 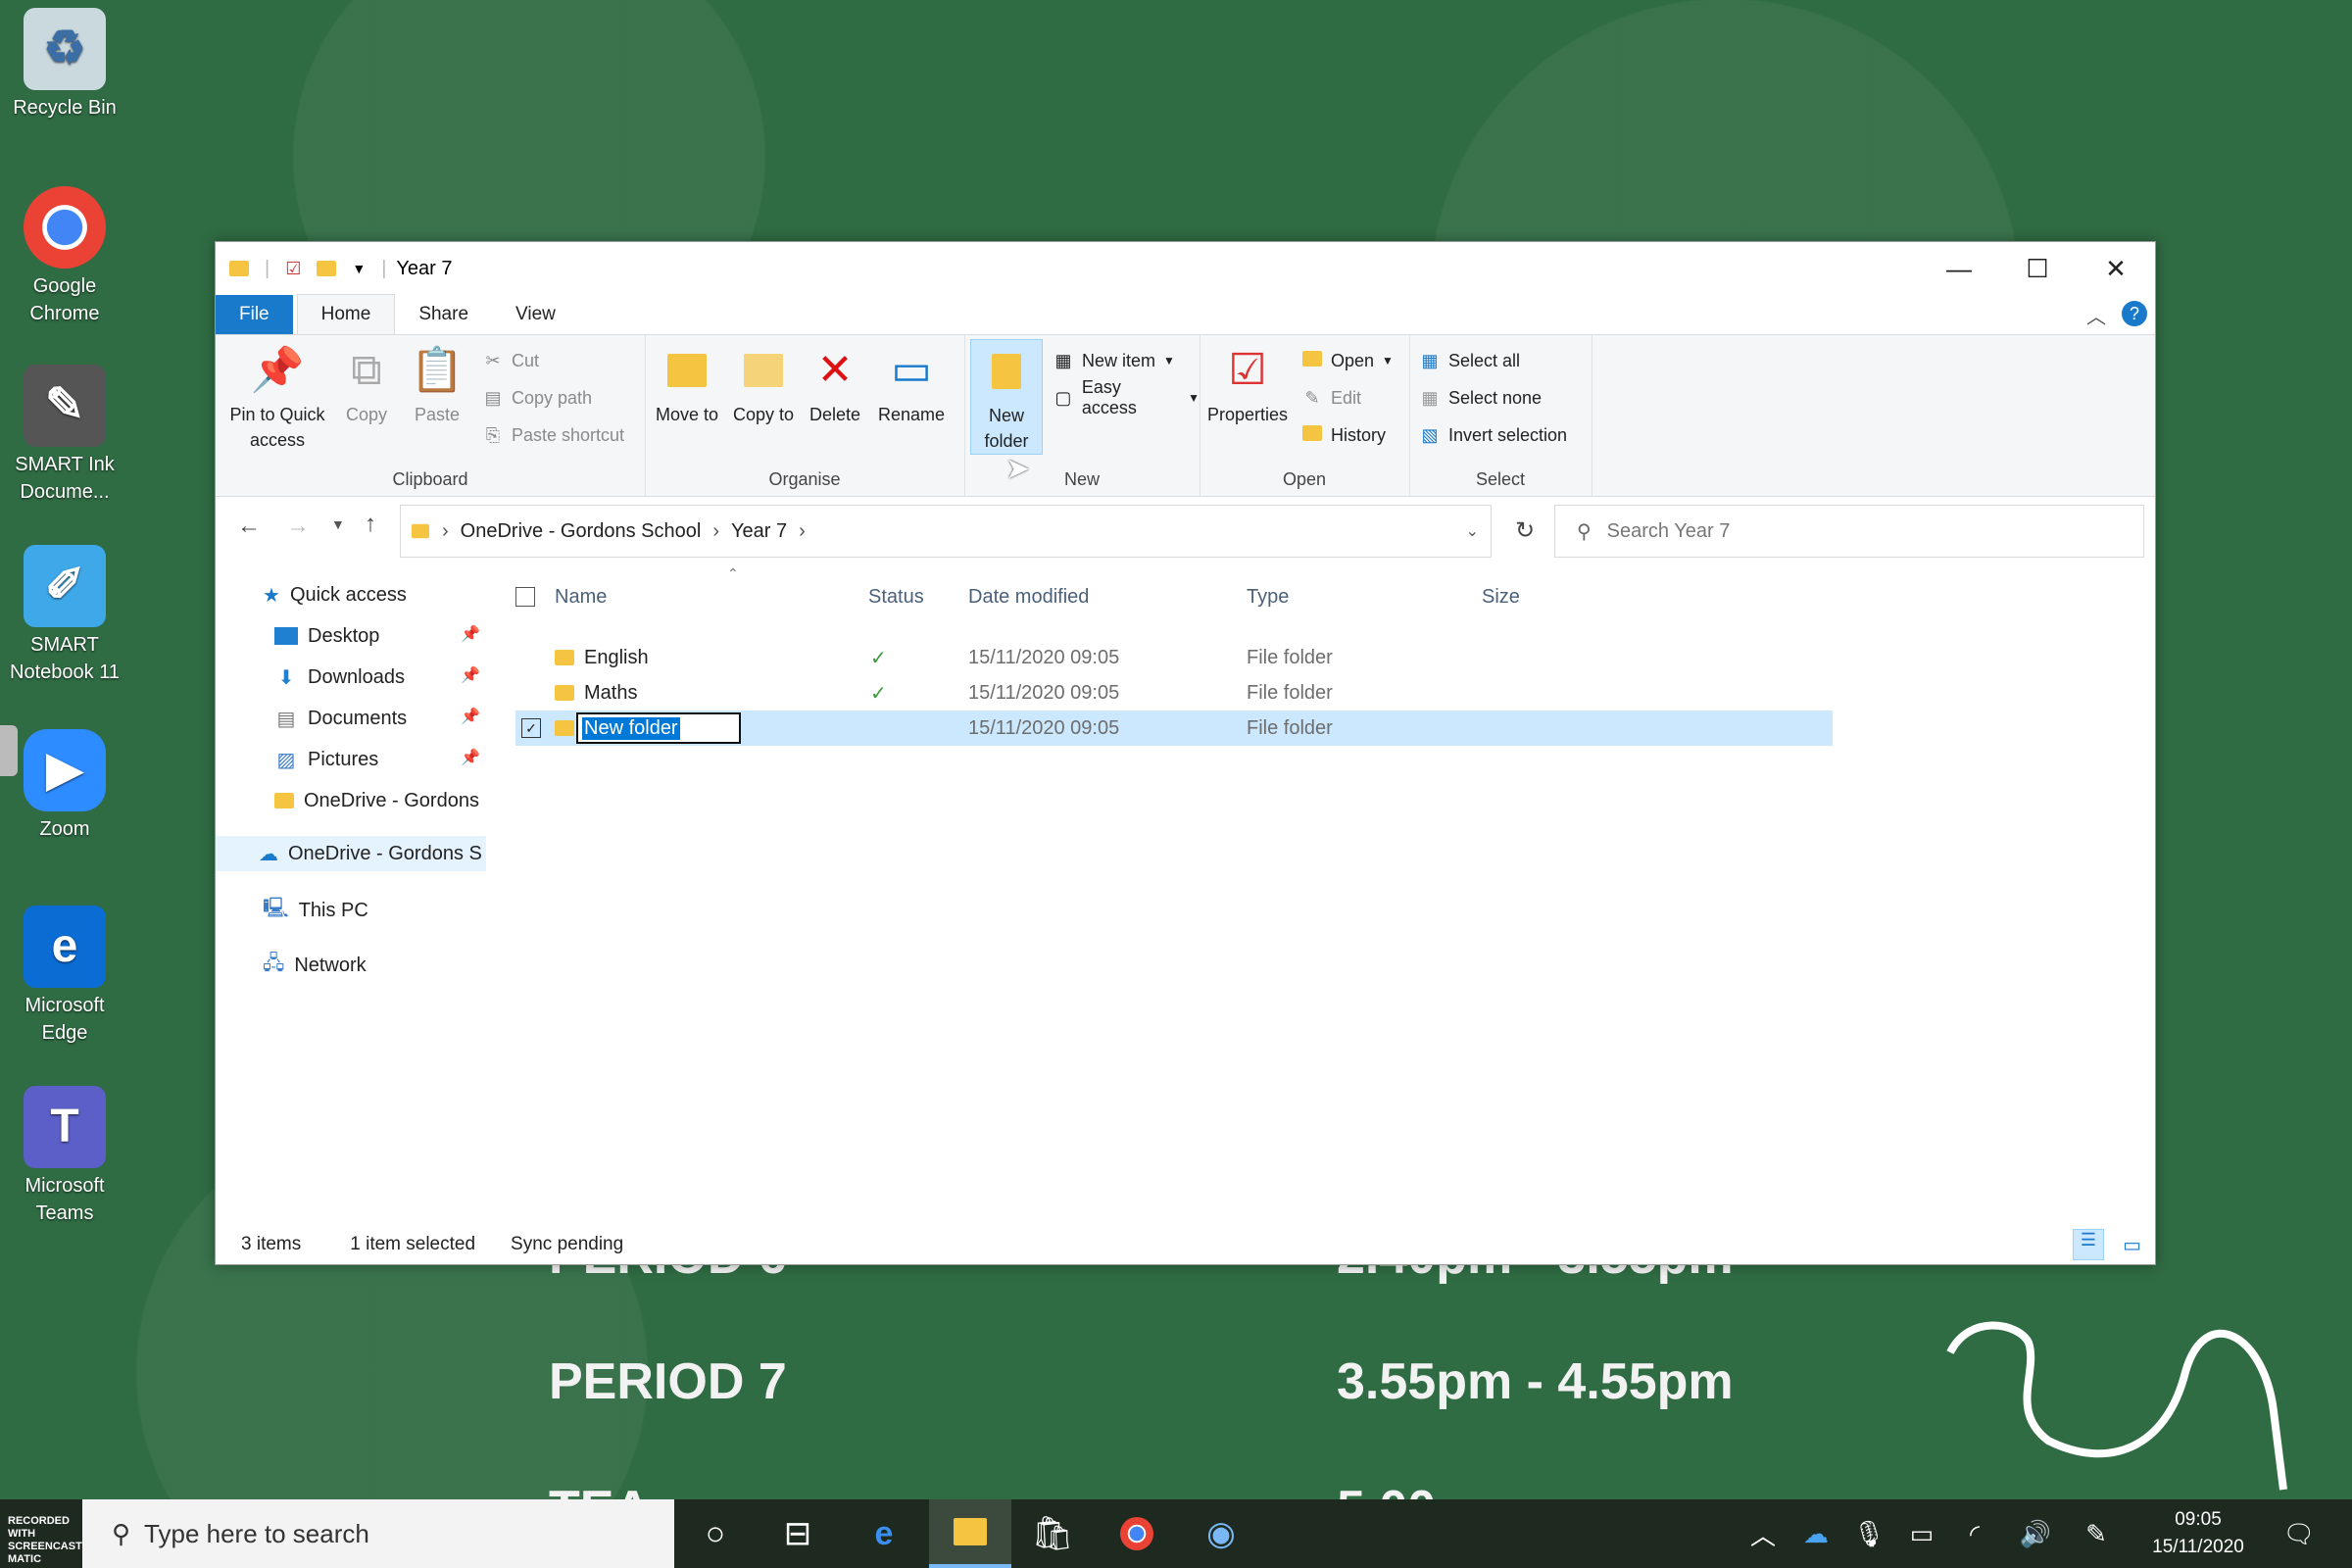 I want to click on volume-icon: 🔊, so click(x=2035, y=1533).